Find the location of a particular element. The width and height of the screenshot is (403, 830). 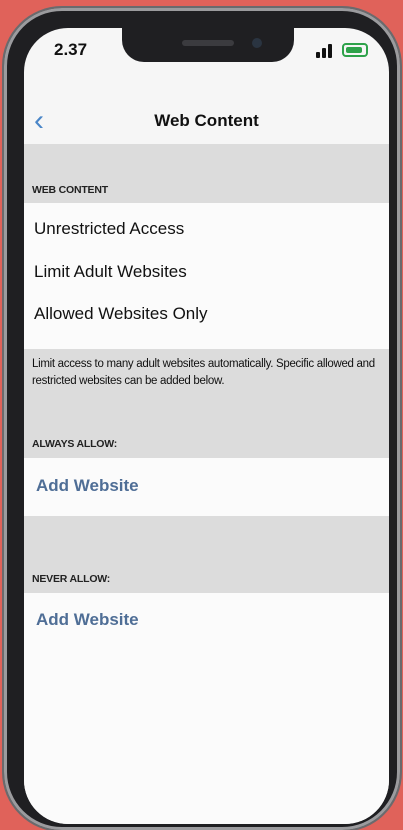

nav-bar: ‹ Web Content is located at coordinates (206, 123).